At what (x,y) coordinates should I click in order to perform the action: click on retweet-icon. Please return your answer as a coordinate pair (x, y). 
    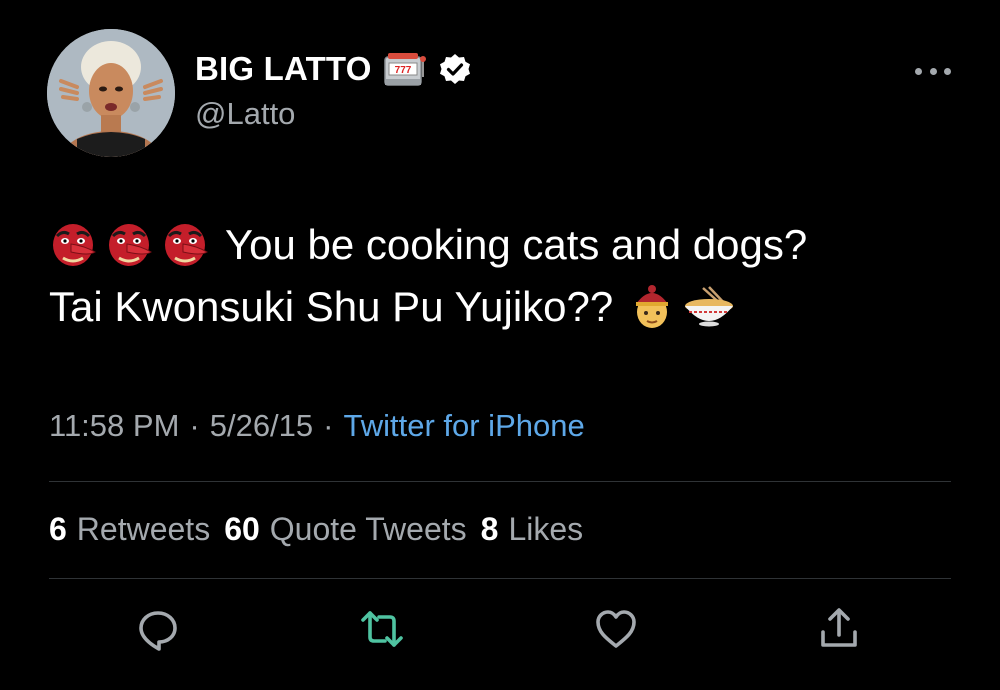
    Looking at the image, I should click on (382, 629).